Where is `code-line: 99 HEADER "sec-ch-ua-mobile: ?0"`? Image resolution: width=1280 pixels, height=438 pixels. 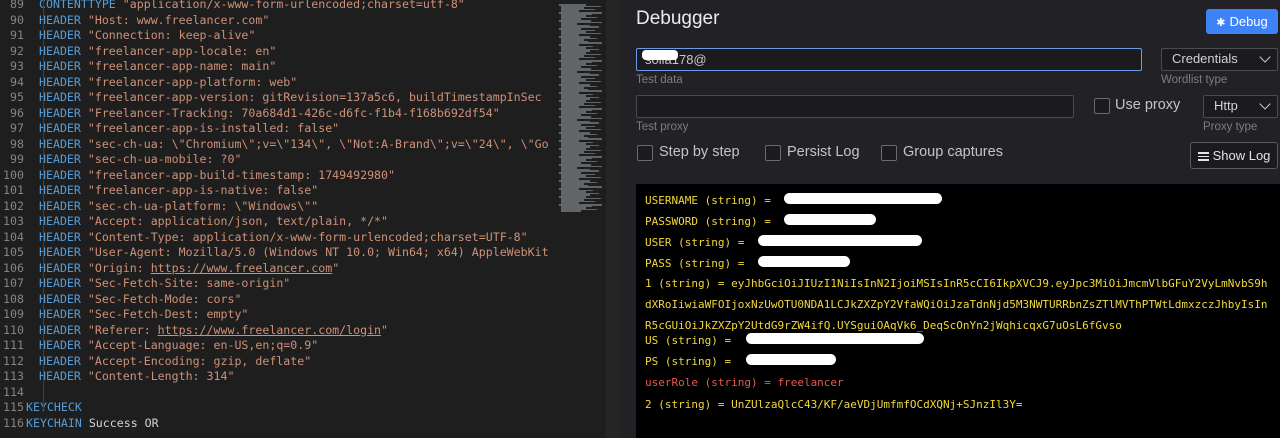 code-line: 99 HEADER "sec-ch-ua-mobile: ?0" is located at coordinates (120, 160).